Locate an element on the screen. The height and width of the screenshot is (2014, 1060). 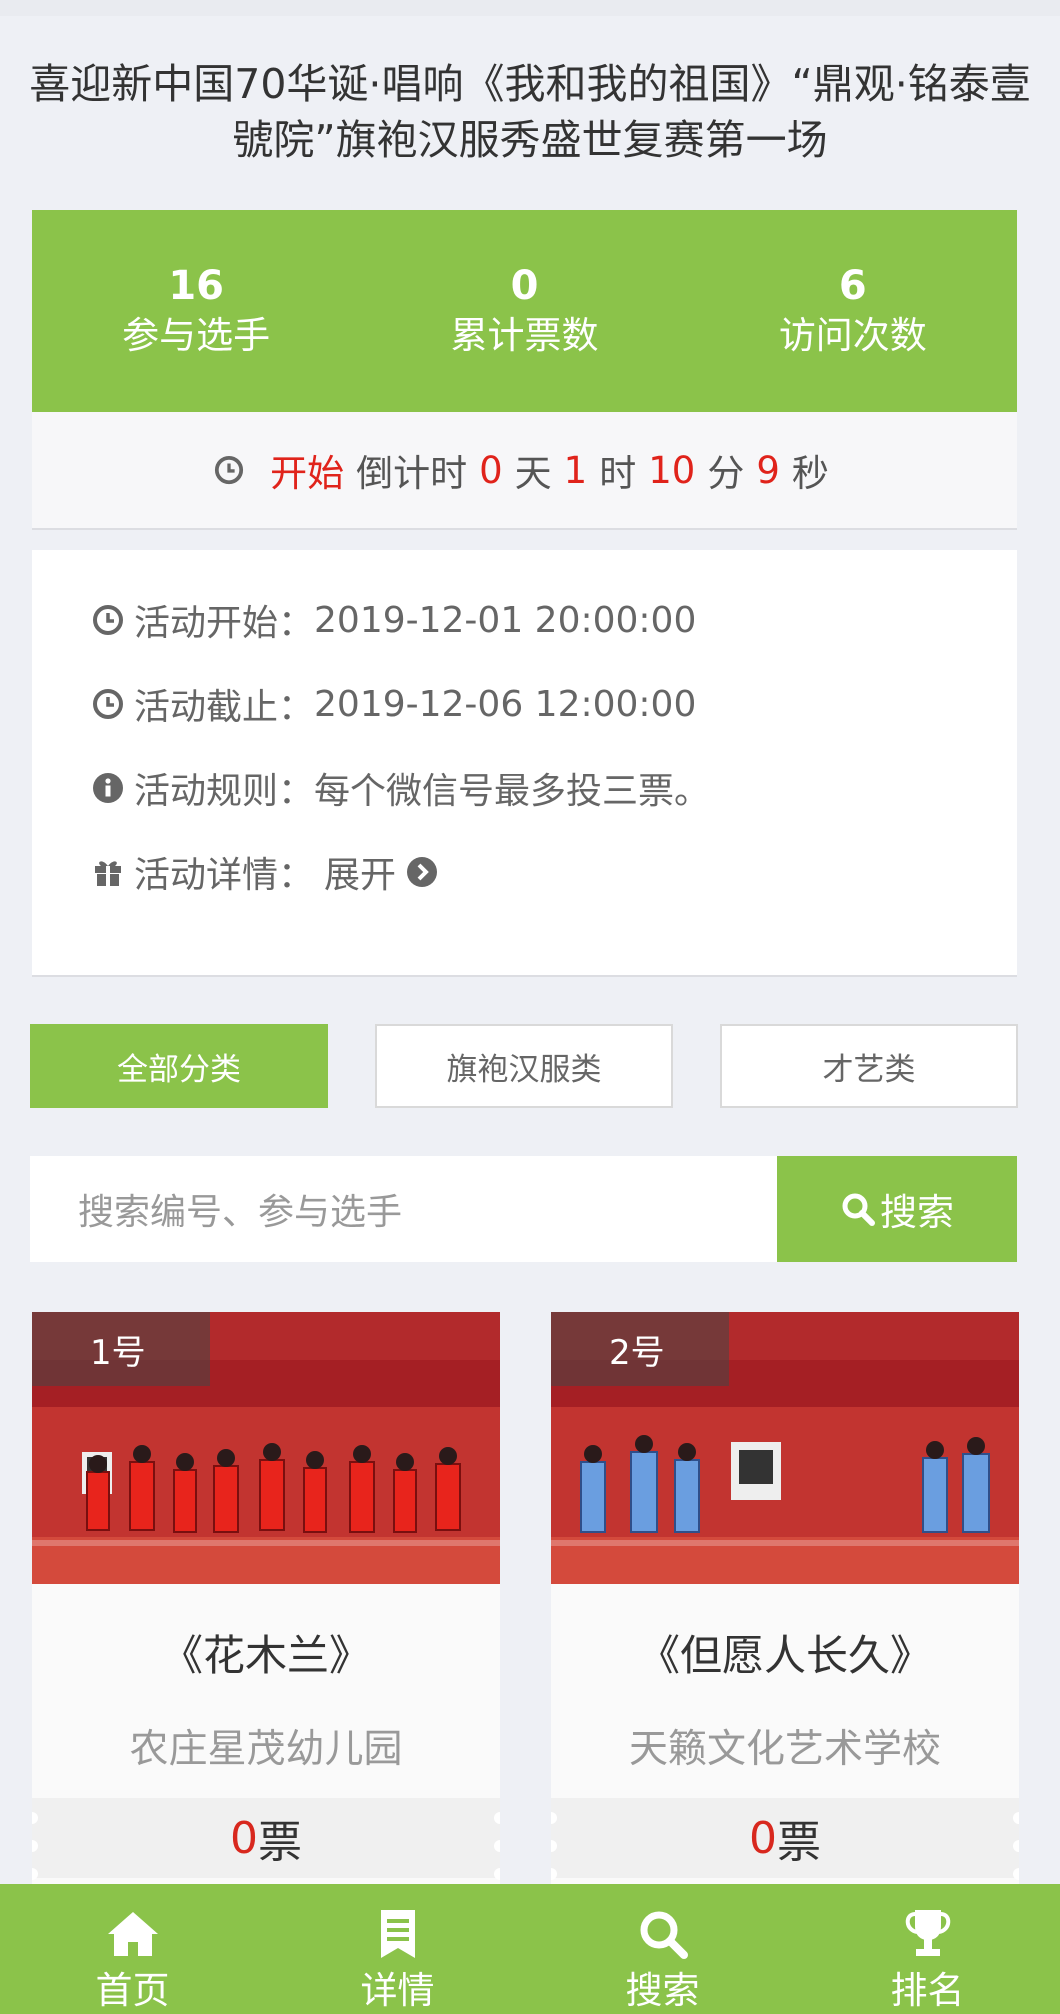
entry-organization: 天籁文化艺术学校 is located at coordinates (784, 1749).